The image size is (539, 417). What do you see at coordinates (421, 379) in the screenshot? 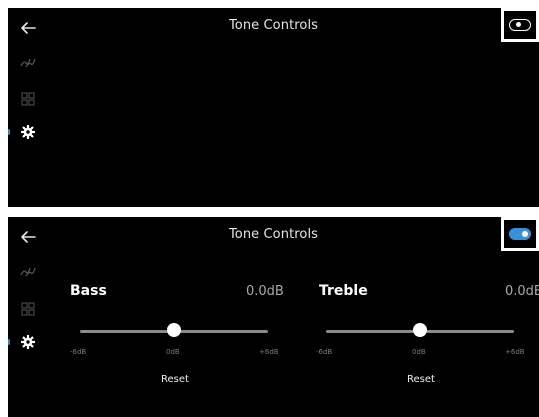
I see `treble-reset-button: Reset` at bounding box center [421, 379].